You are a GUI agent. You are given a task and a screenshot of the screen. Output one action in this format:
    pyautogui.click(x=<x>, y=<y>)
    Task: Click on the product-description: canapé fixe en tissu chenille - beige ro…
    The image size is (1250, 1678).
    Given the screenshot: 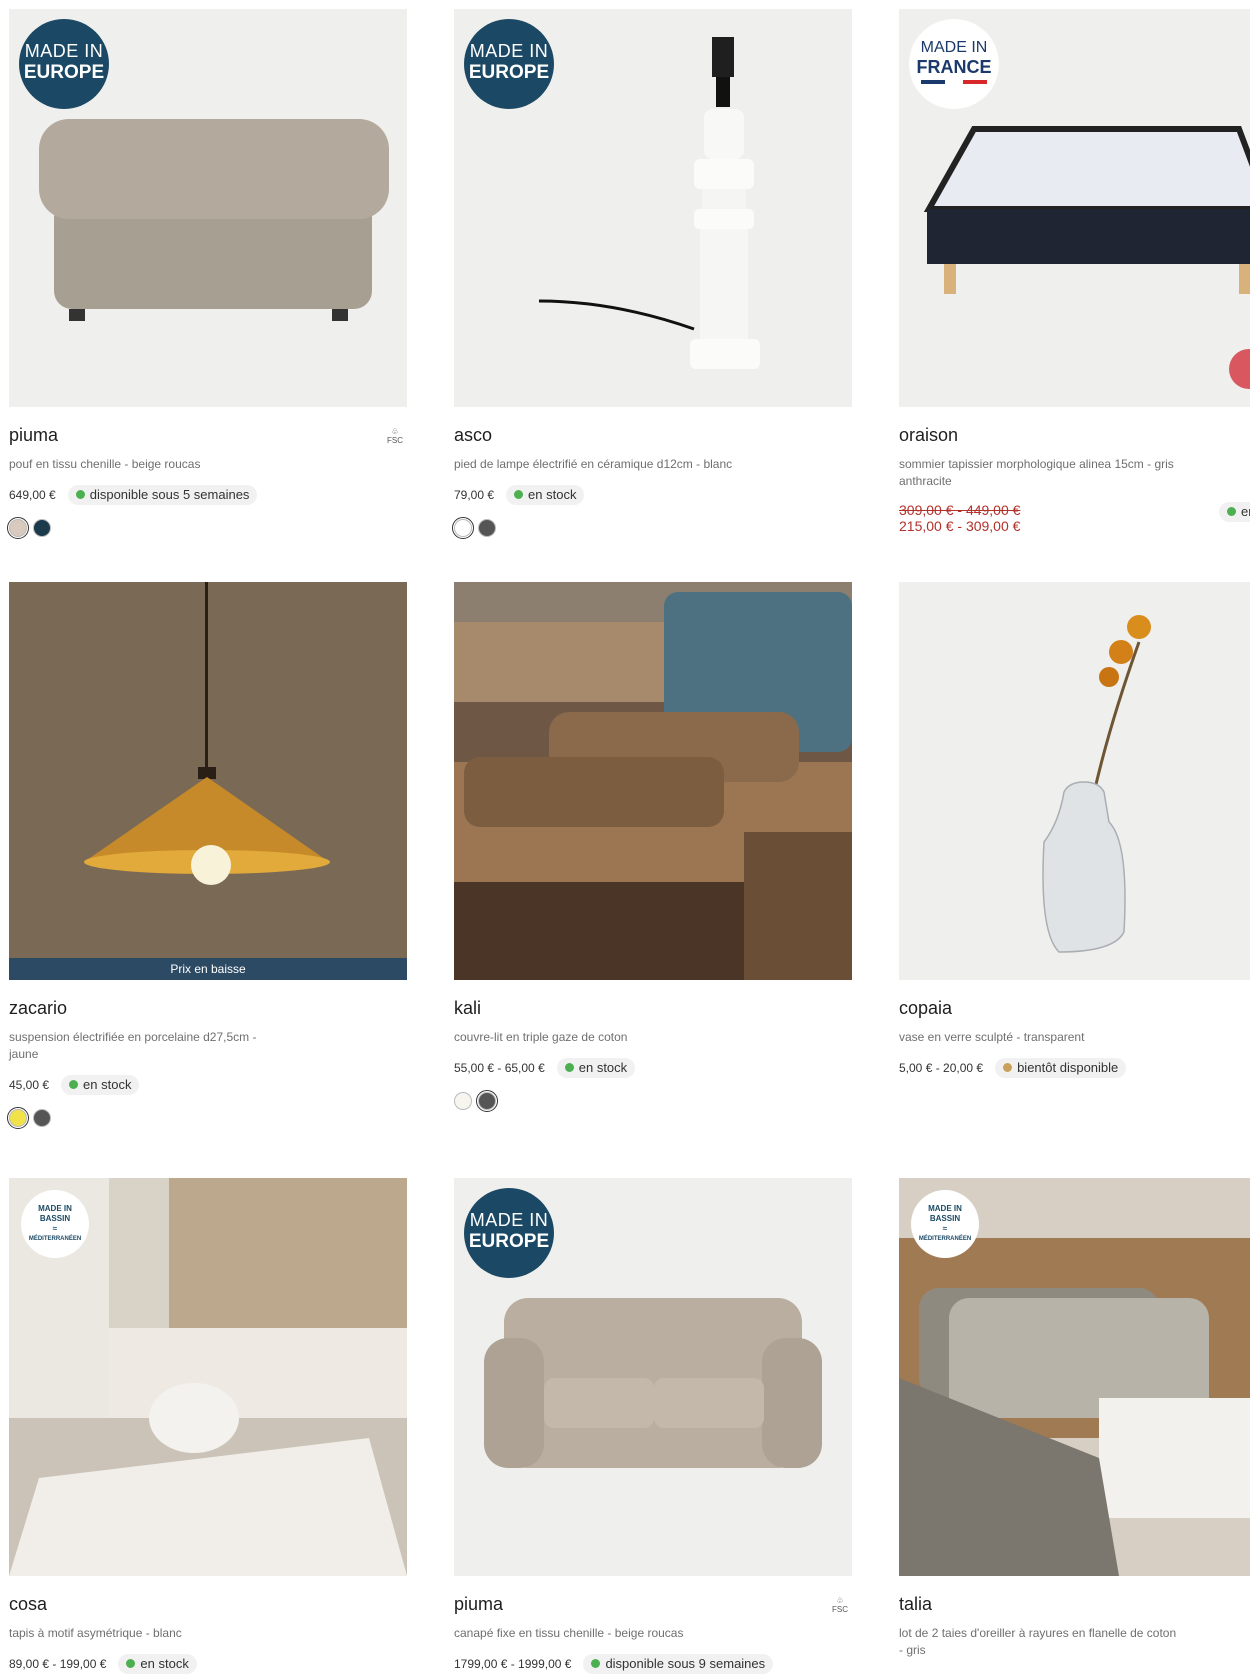 What is the action you would take?
    pyautogui.click(x=569, y=1633)
    